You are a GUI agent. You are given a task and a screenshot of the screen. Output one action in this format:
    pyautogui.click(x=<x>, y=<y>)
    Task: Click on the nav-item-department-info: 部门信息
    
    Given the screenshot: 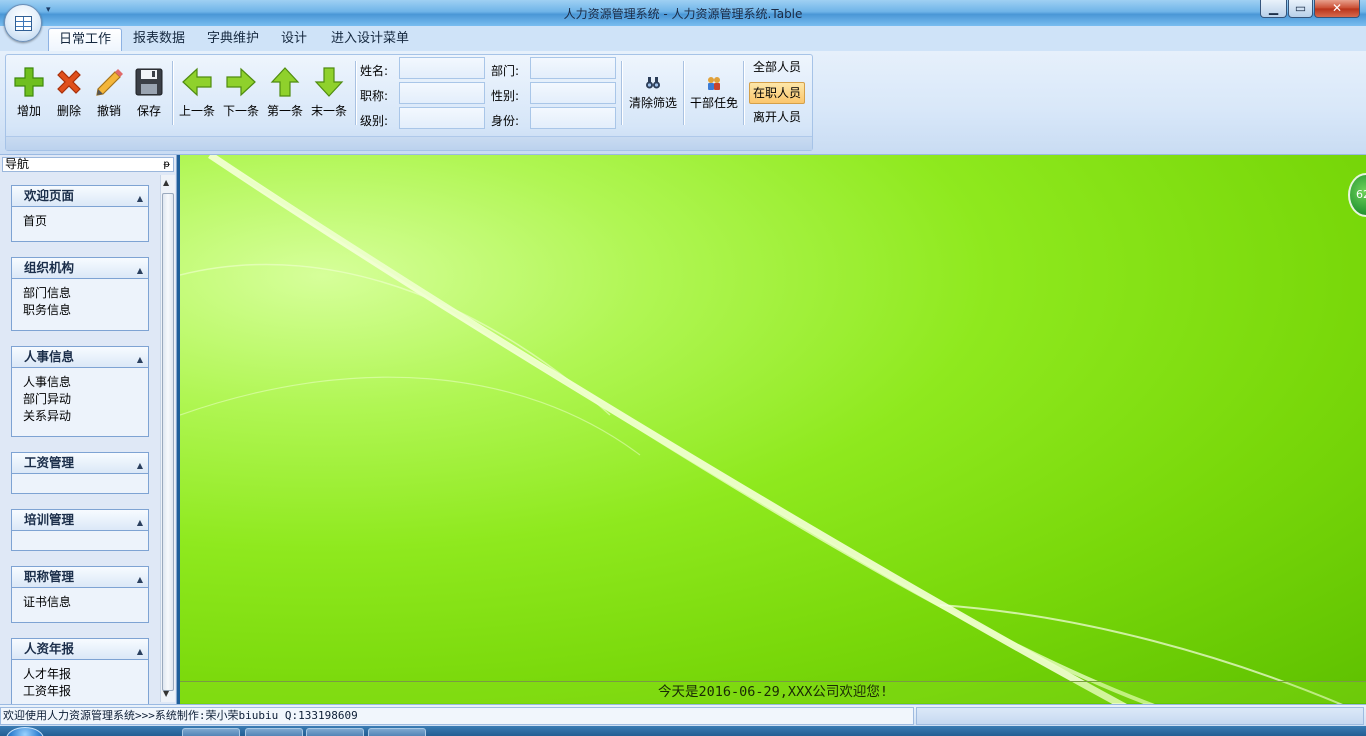 What is the action you would take?
    pyautogui.click(x=85, y=293)
    